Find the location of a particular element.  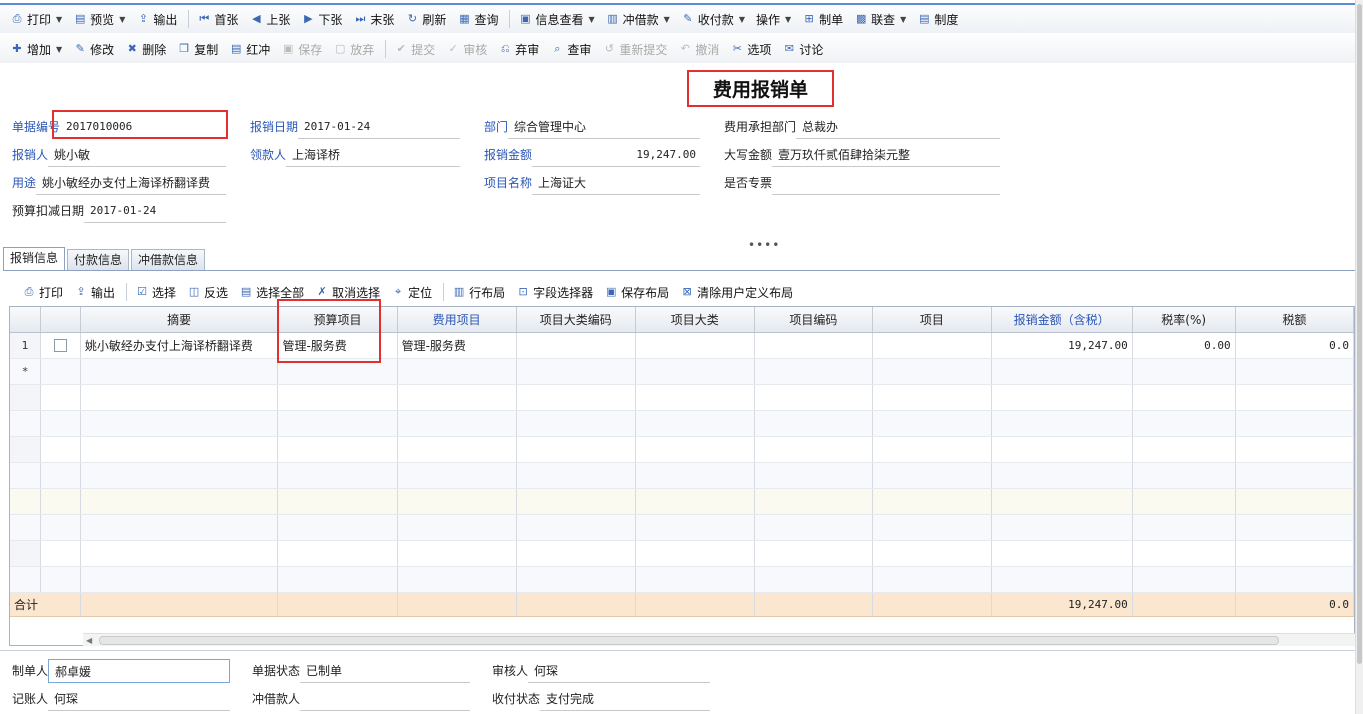

grid_toolbar-button-9: ▥ 行布局 is located at coordinates (478, 292).